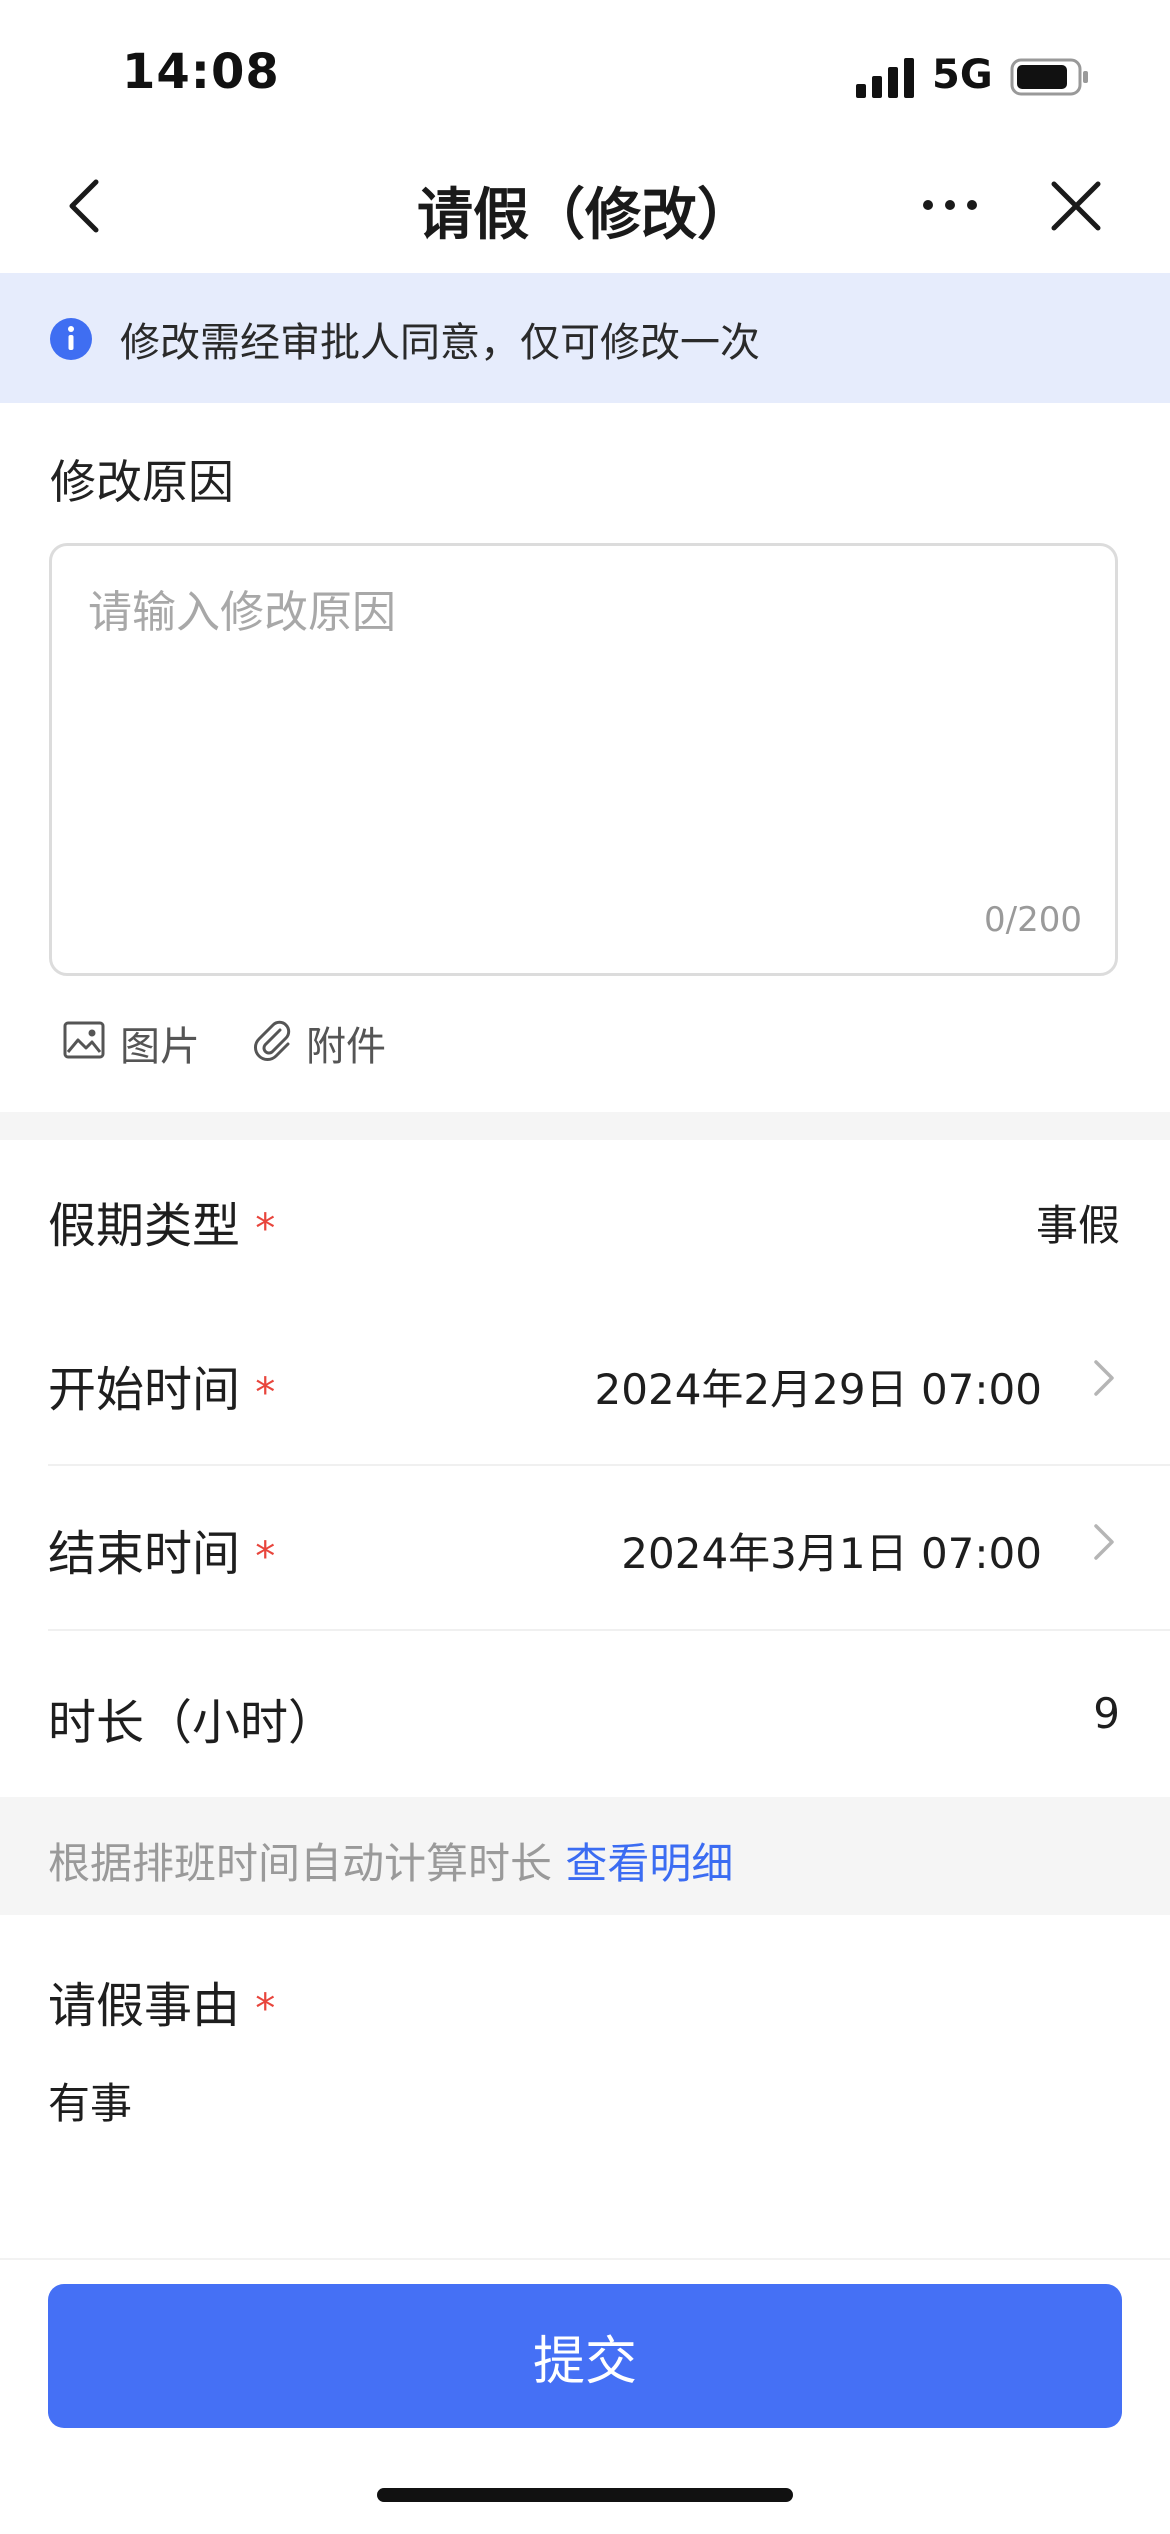  What do you see at coordinates (71, 339) in the screenshot?
I see `info-icon` at bounding box center [71, 339].